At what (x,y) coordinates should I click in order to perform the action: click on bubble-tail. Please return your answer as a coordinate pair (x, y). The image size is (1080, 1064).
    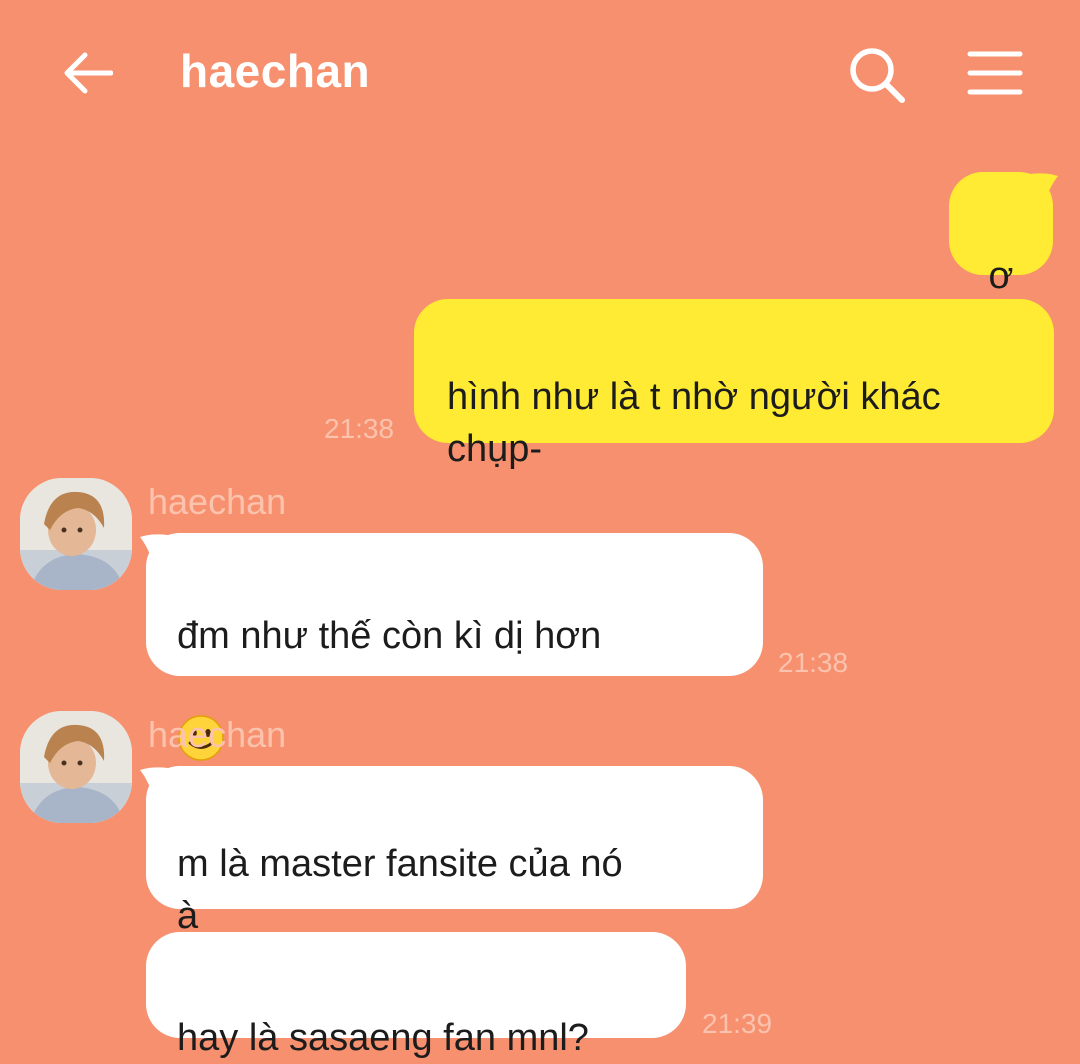
    Looking at the image, I should click on (1044, 188).